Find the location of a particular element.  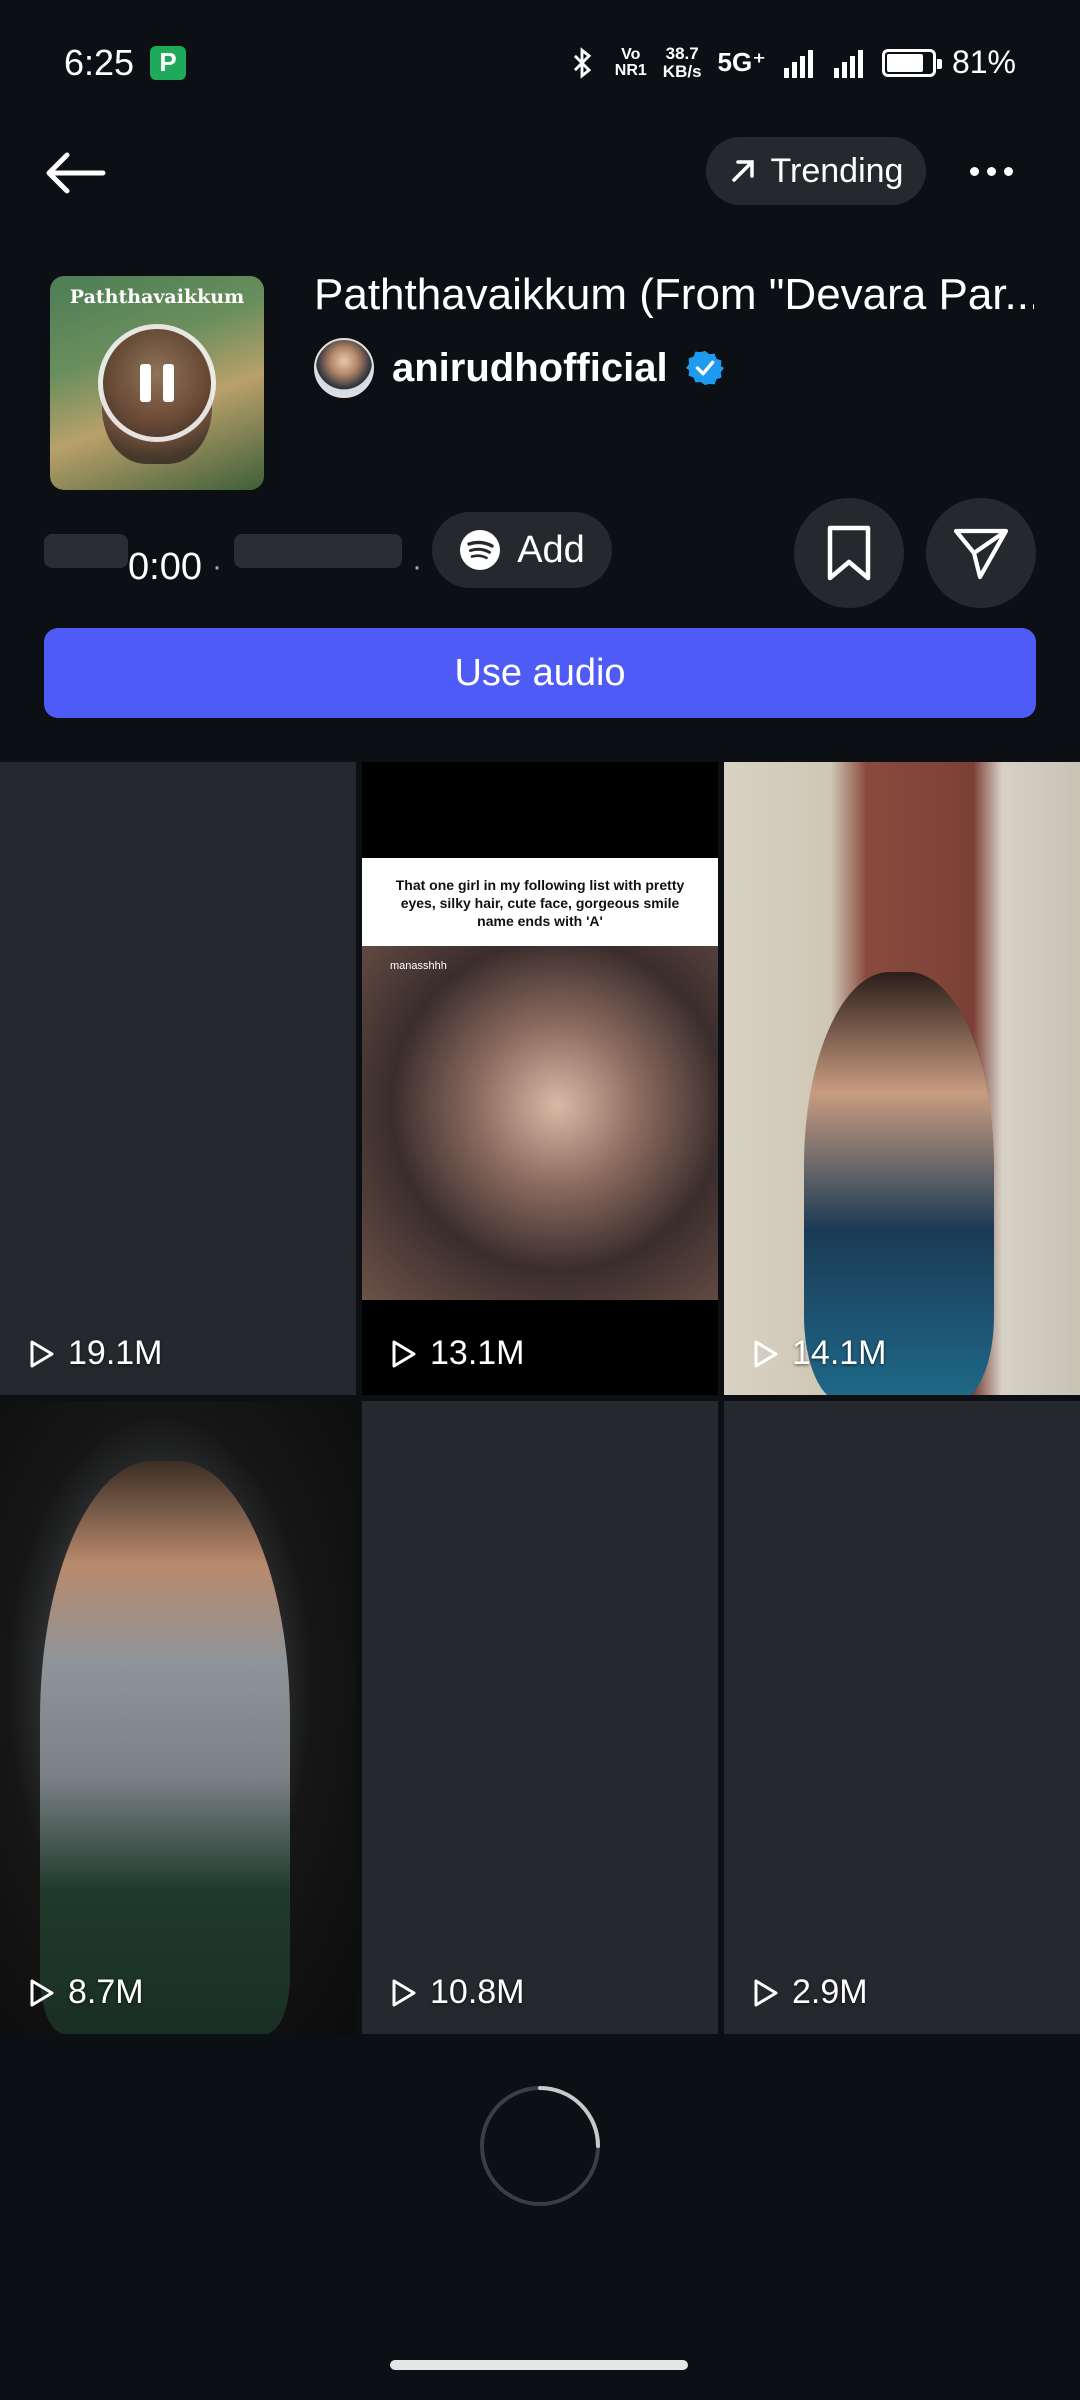

audio-cover-art: Paththavaikkum is located at coordinates (157, 383).